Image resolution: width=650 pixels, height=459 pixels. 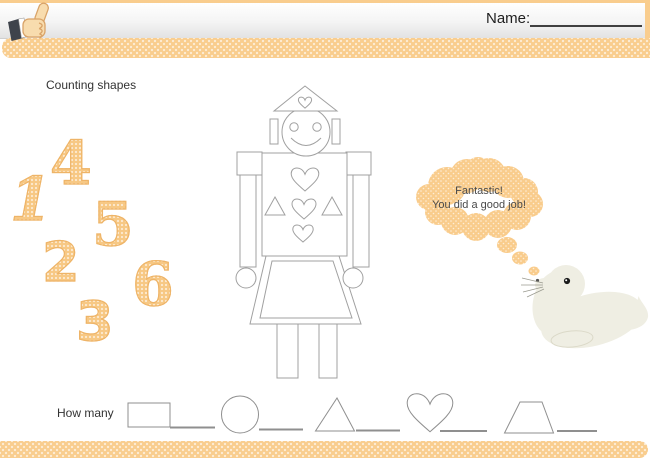 What do you see at coordinates (287, 350) in the screenshot?
I see `robot-left-leg` at bounding box center [287, 350].